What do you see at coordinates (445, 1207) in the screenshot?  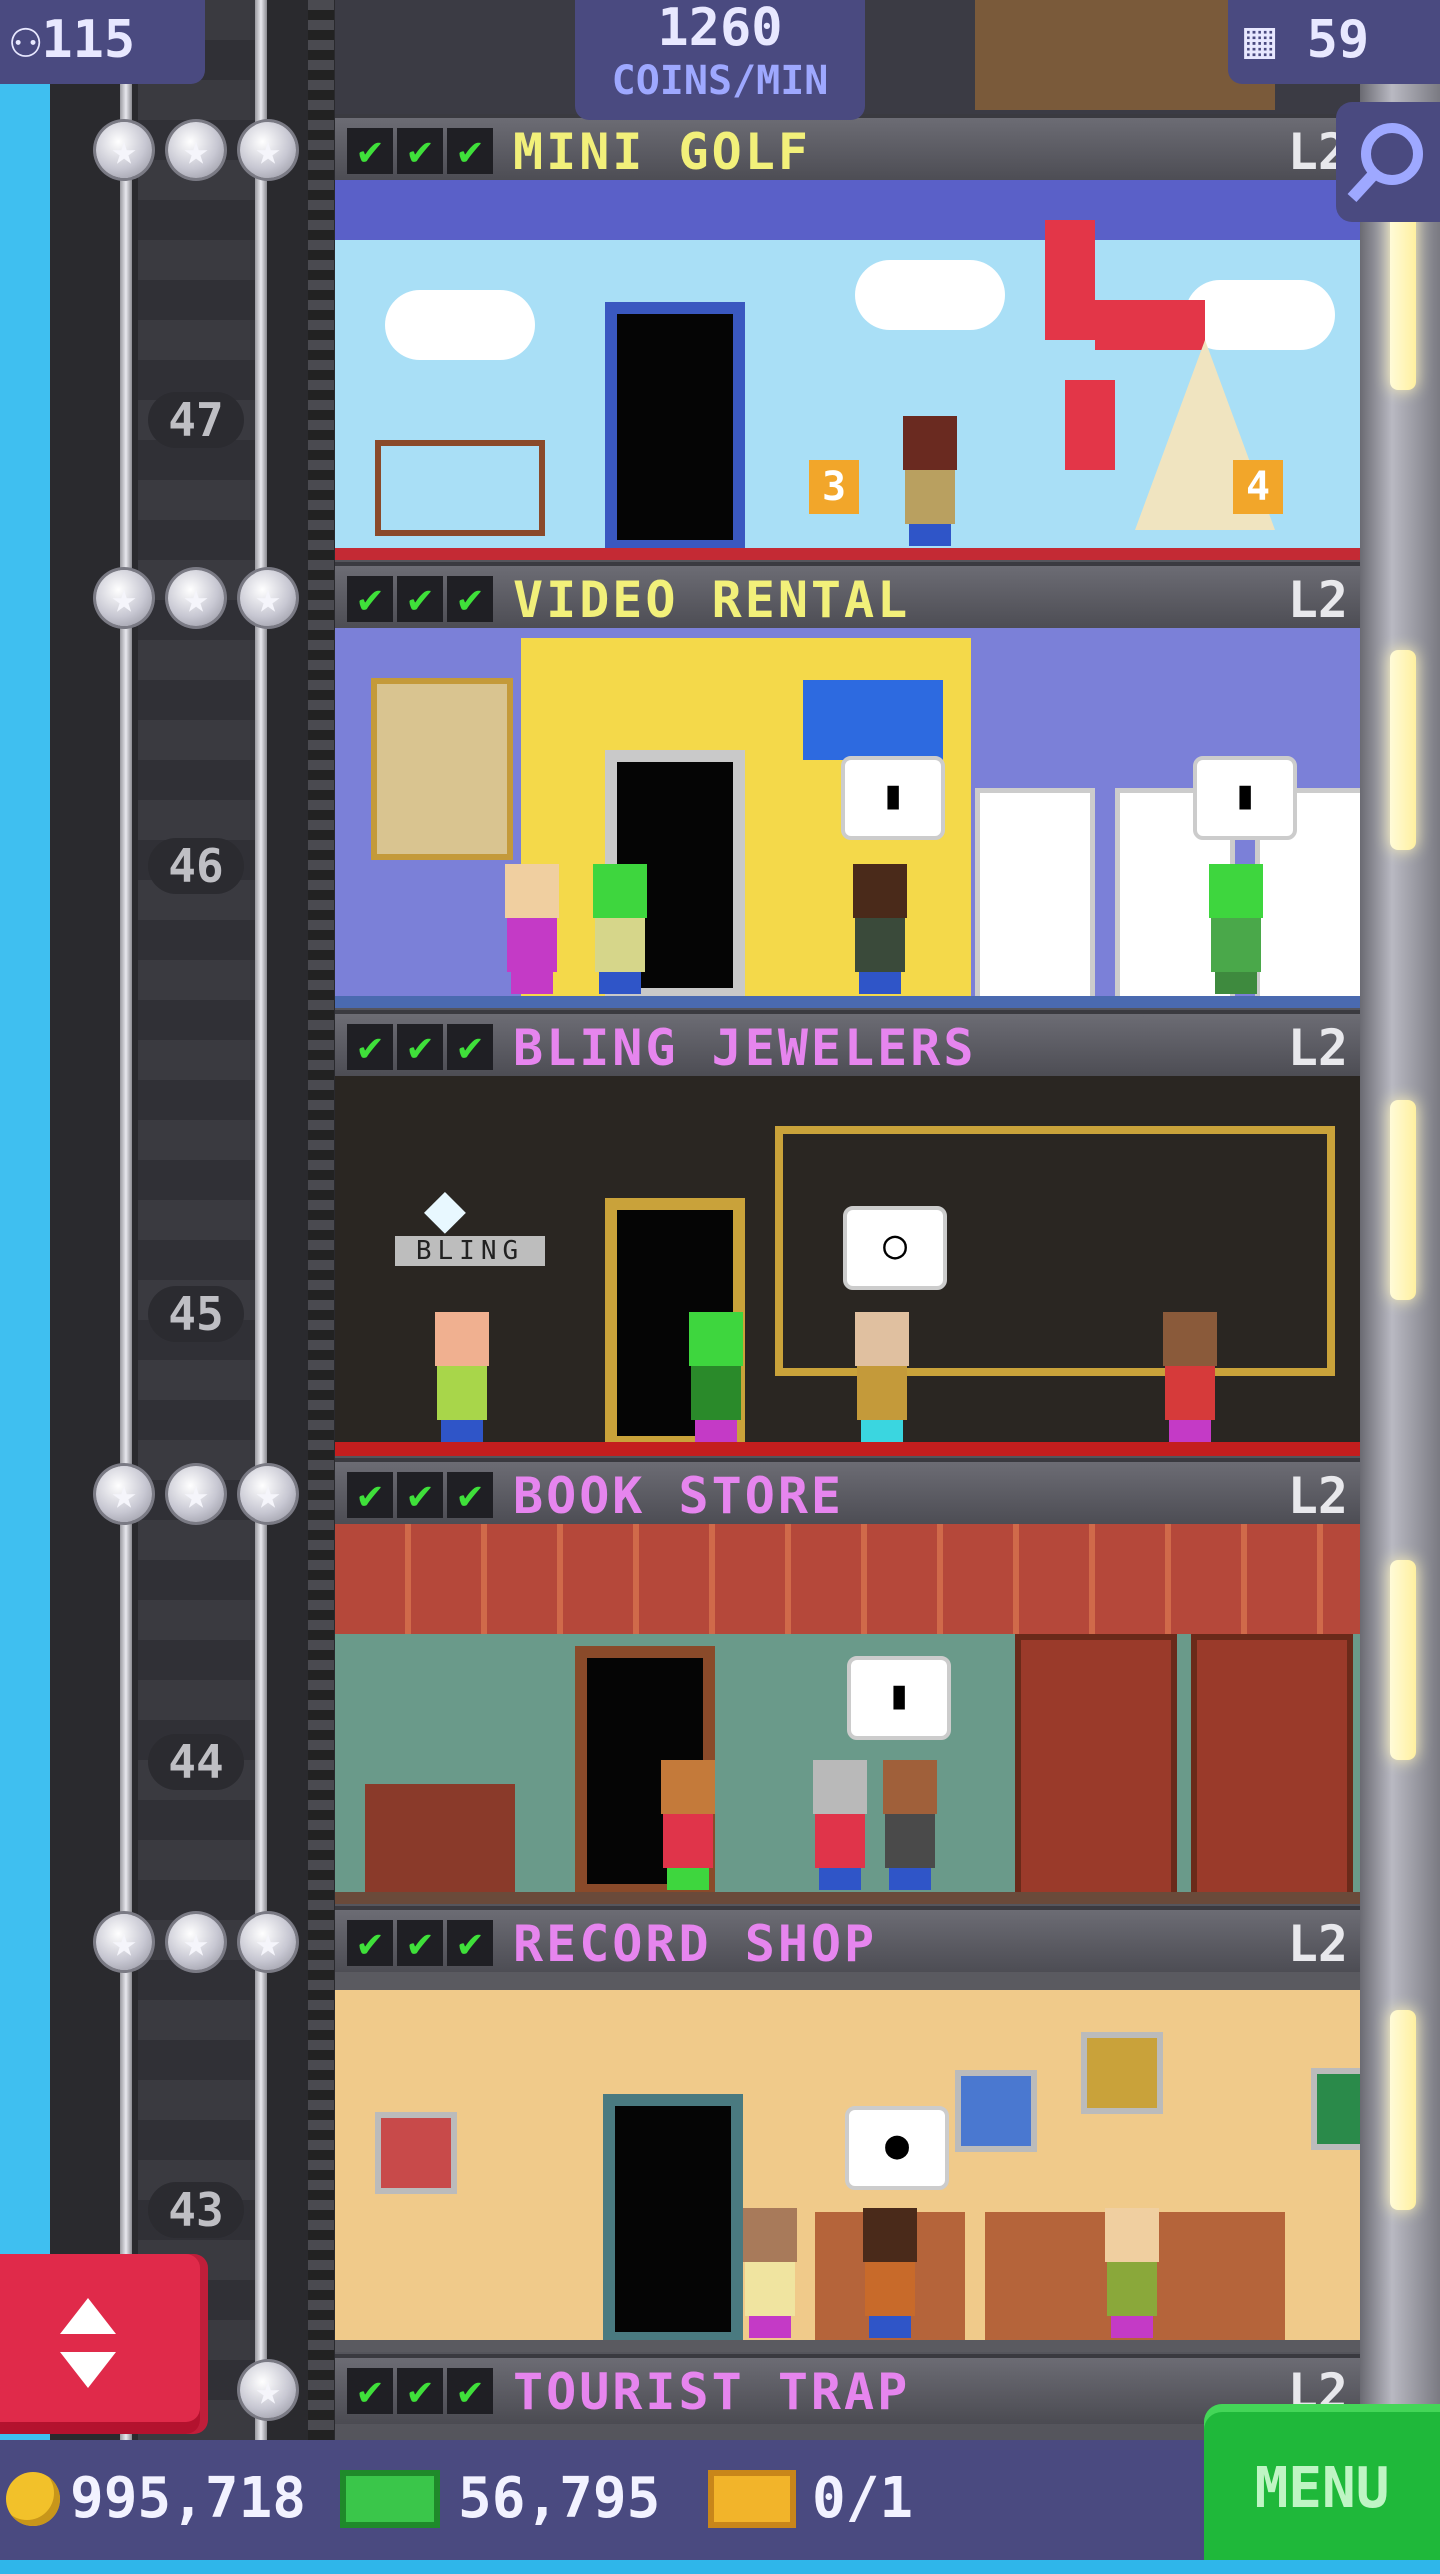 I see `diamond-icon: ◆` at bounding box center [445, 1207].